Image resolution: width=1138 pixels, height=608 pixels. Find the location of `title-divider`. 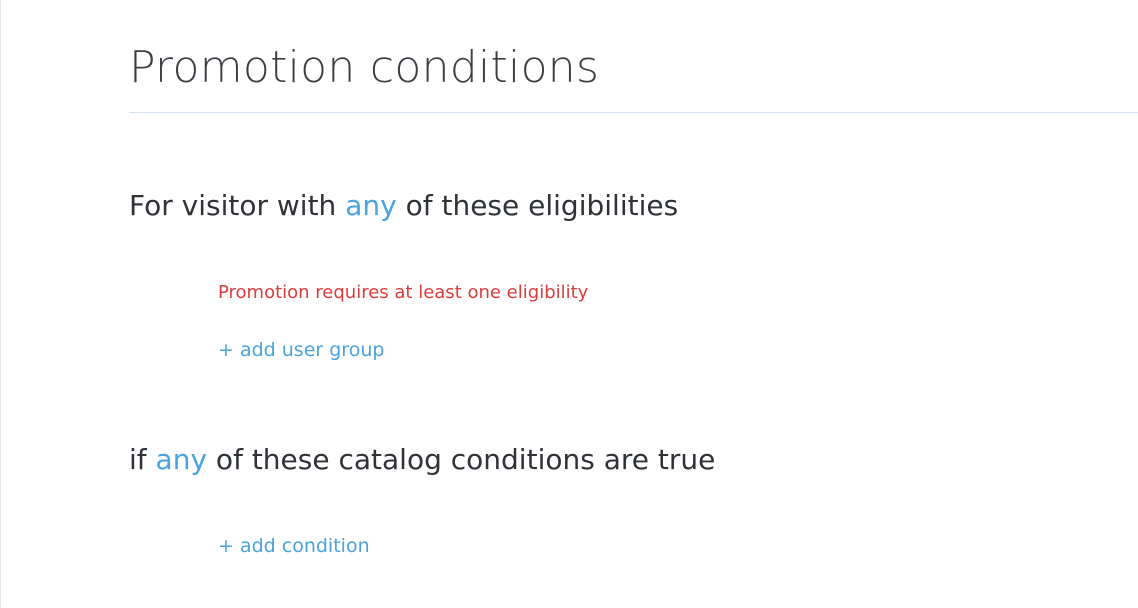

title-divider is located at coordinates (633, 112).